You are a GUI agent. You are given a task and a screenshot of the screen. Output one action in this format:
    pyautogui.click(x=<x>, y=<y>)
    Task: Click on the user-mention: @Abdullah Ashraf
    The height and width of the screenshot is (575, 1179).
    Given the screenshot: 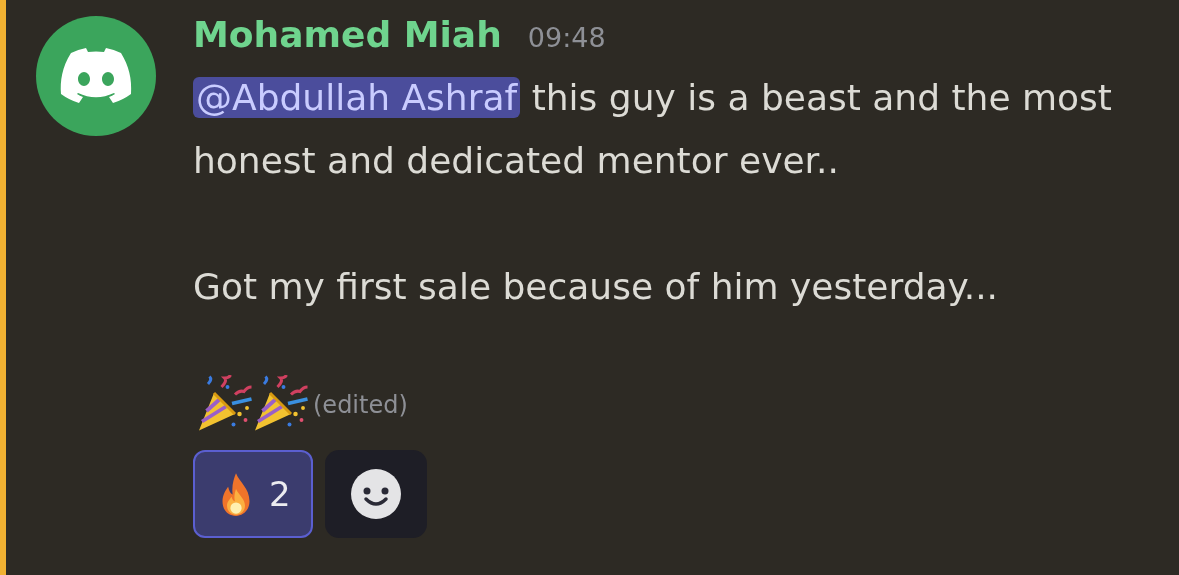 What is the action you would take?
    pyautogui.click(x=357, y=97)
    